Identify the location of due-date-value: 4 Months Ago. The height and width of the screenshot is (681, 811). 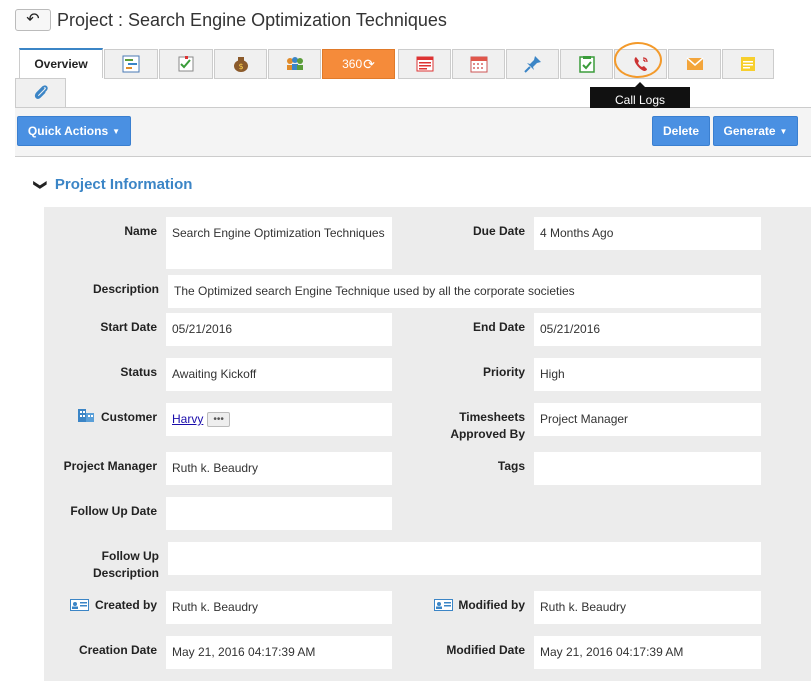
(647, 233).